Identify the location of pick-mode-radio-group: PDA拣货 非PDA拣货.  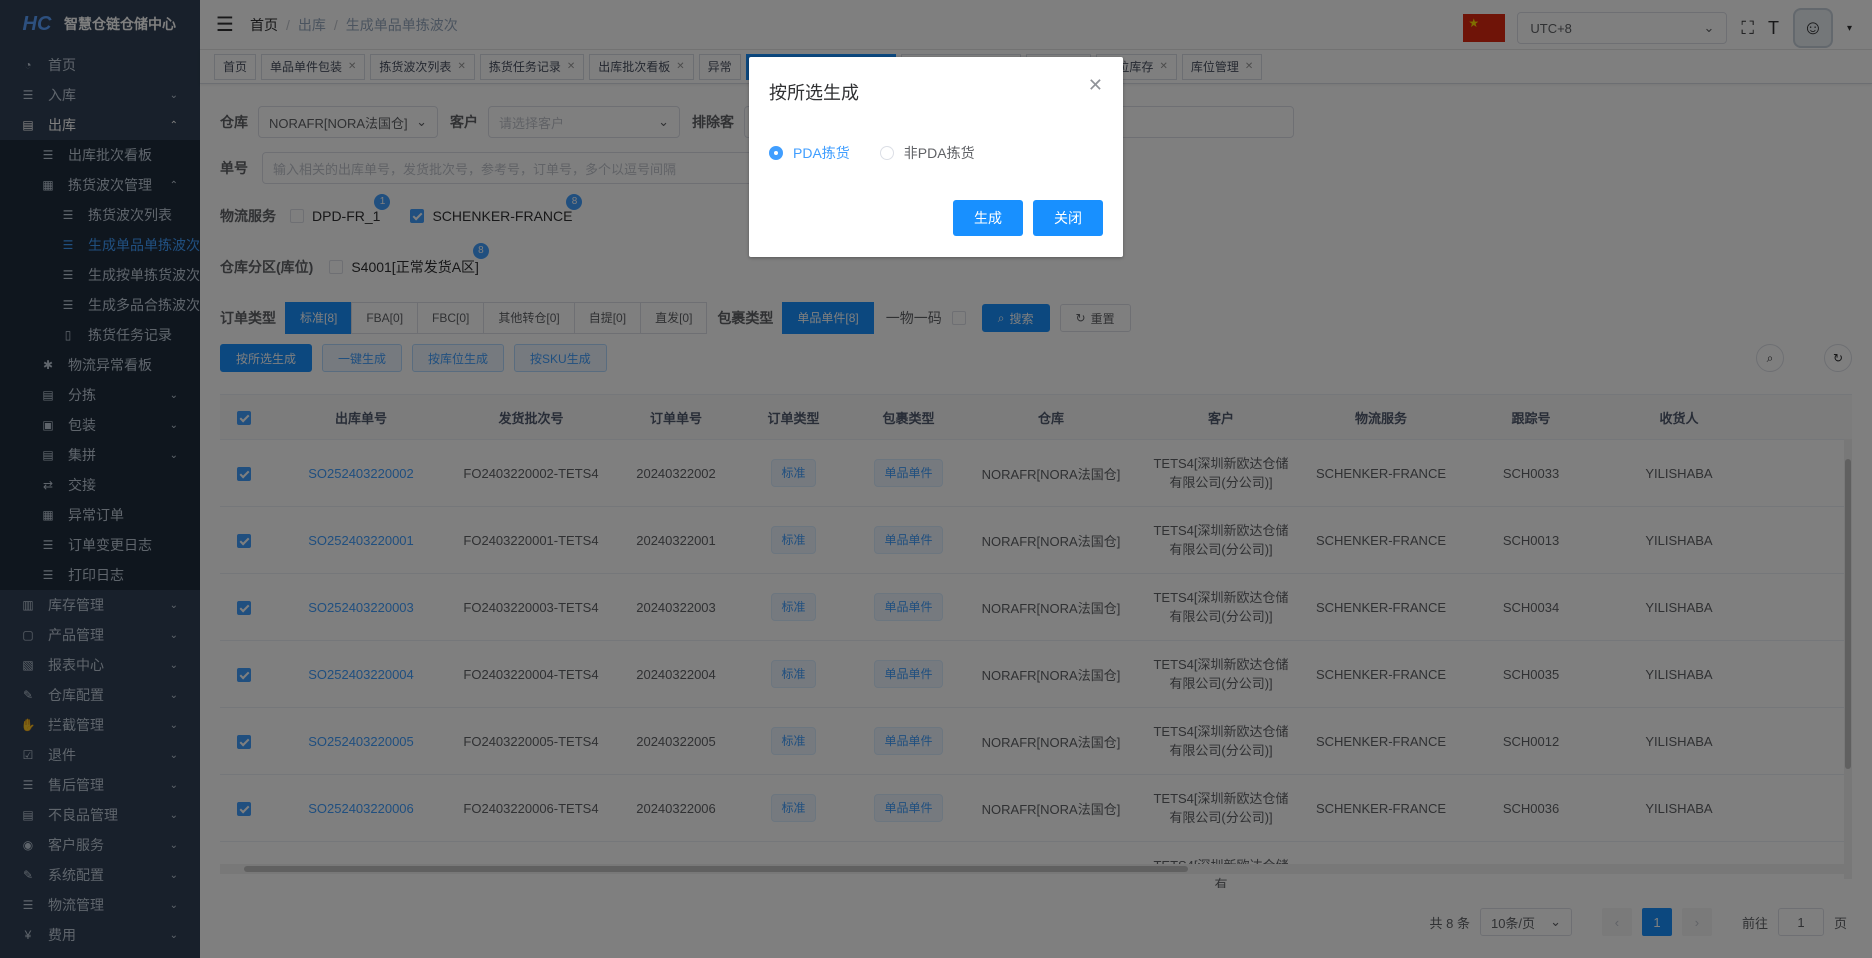
(887, 153).